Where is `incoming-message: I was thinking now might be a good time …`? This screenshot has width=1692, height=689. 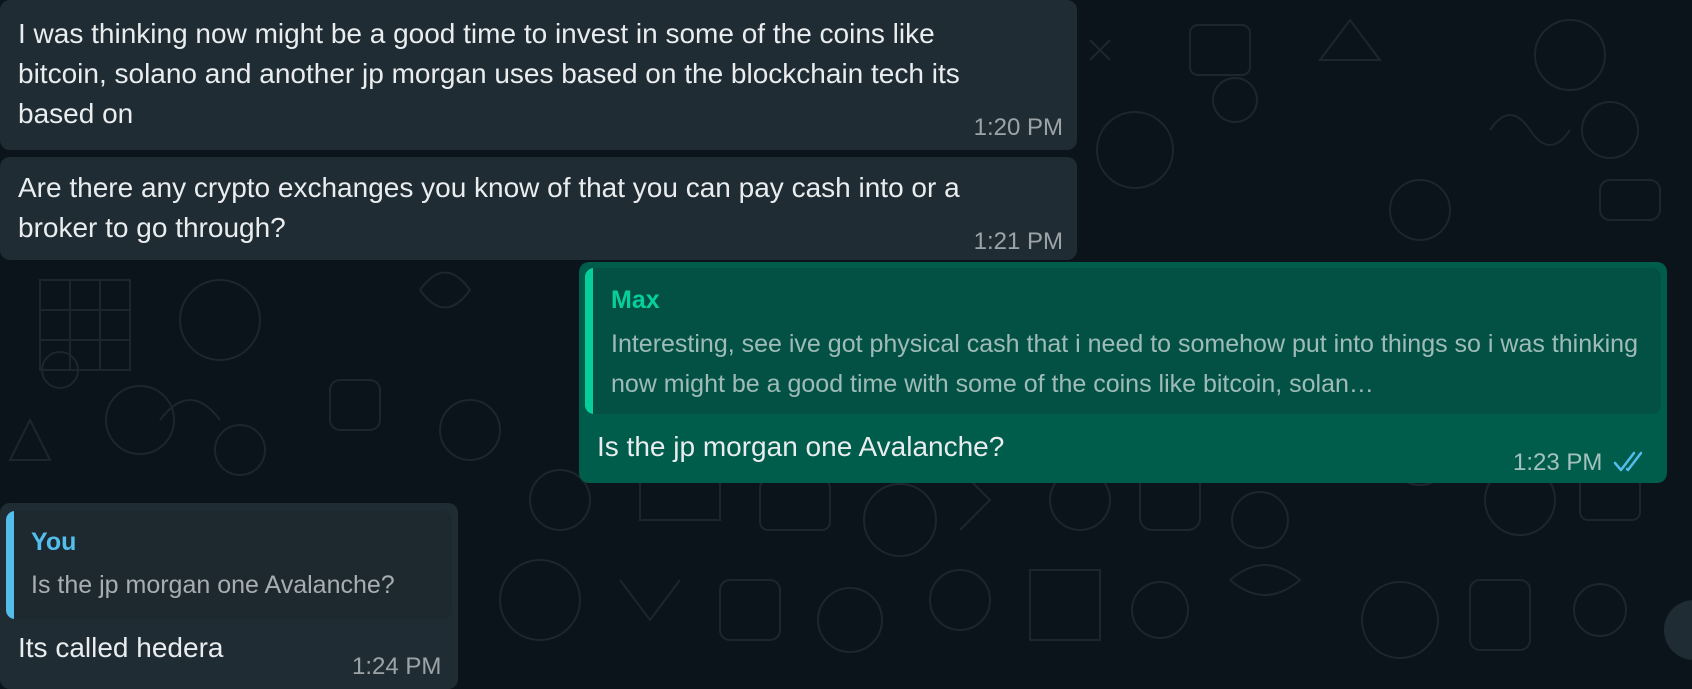
incoming-message: I was thinking now might be a good time … is located at coordinates (538, 75).